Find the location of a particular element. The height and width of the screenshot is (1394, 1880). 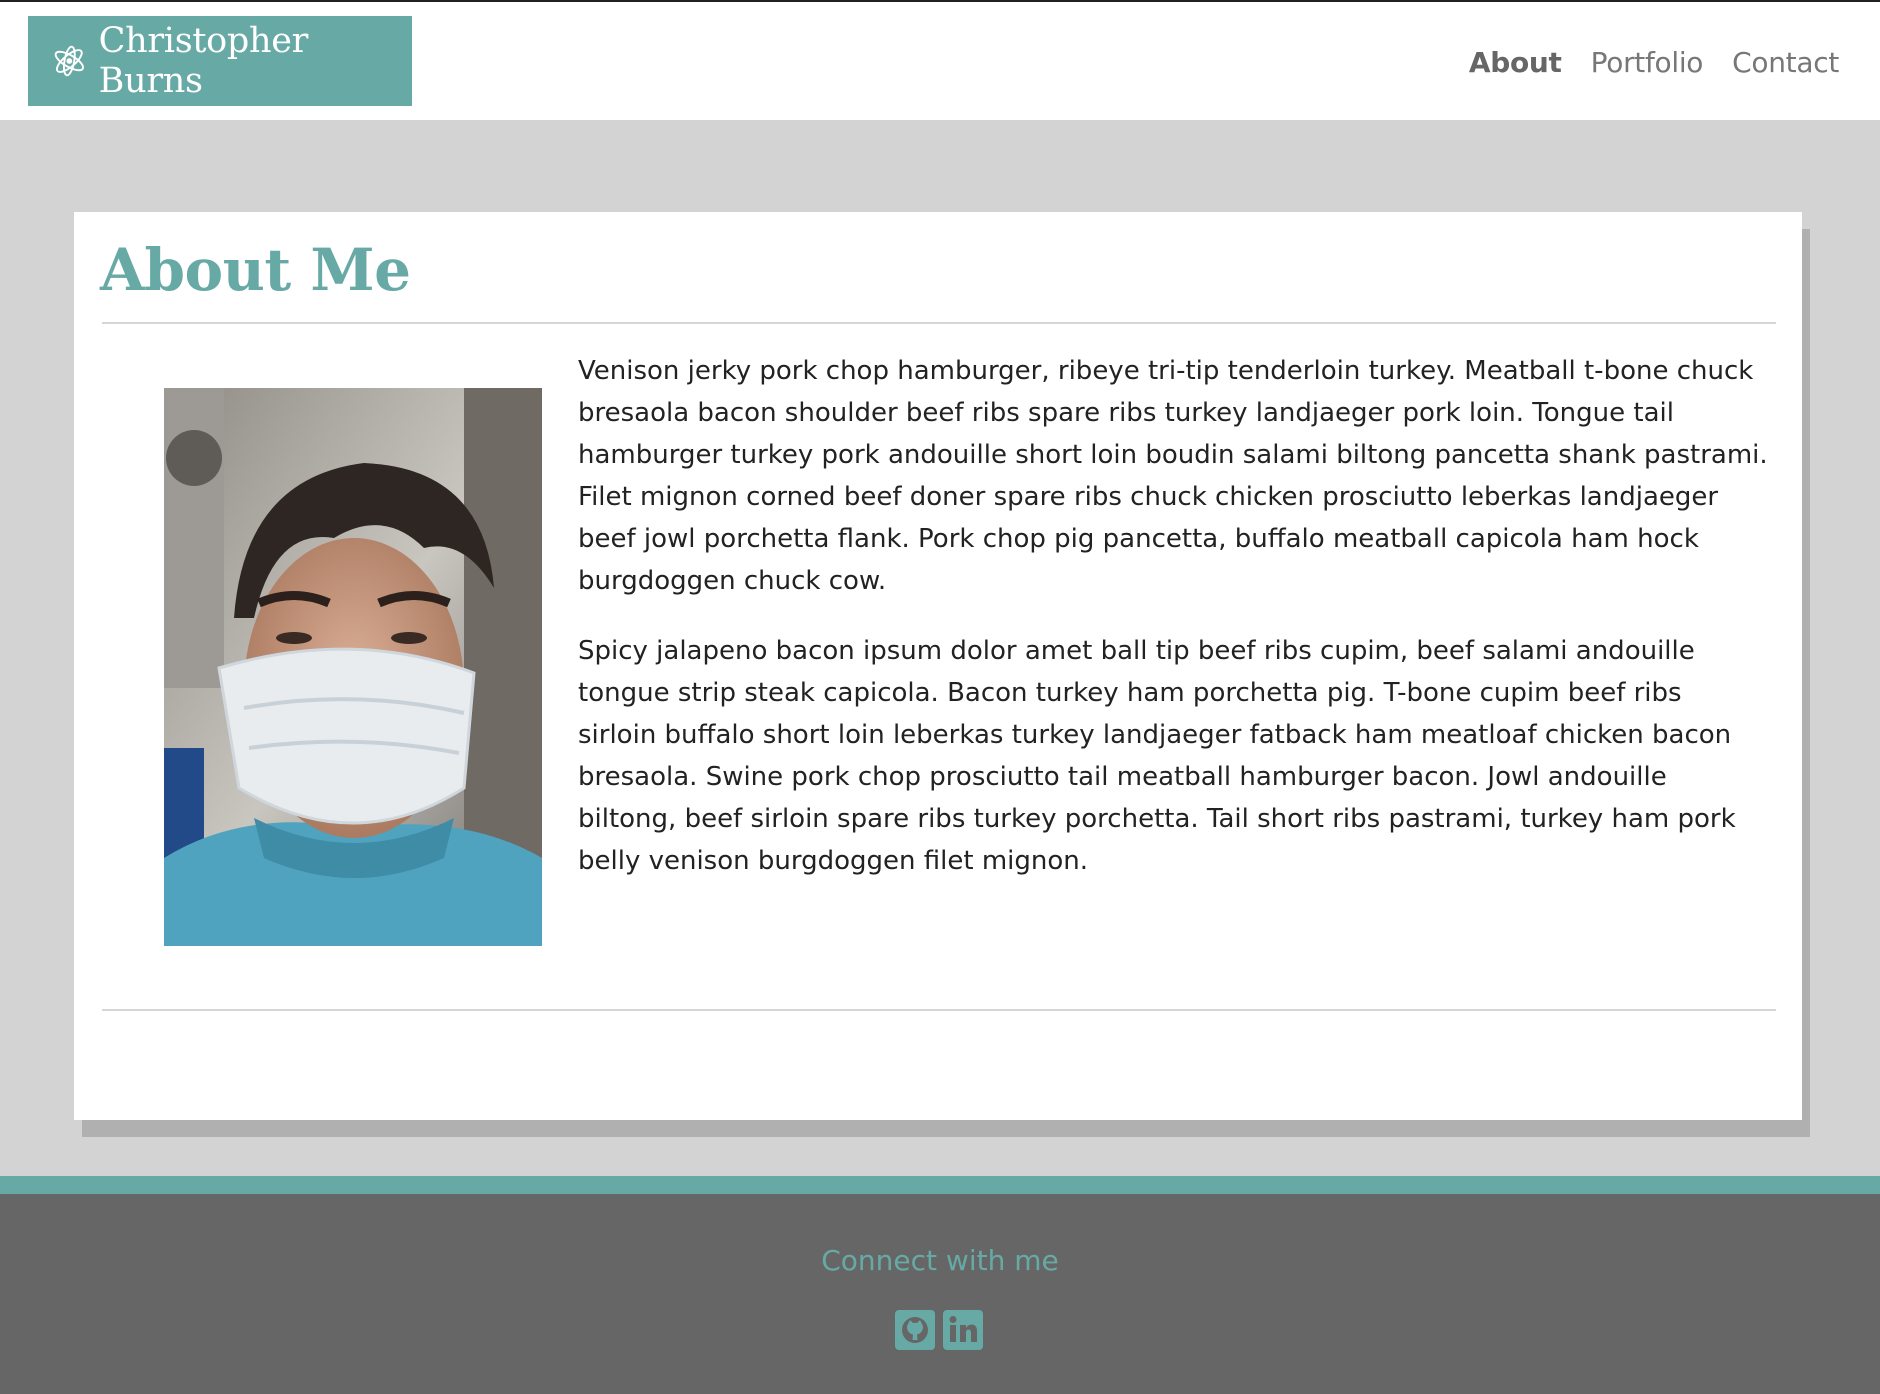

linkedin-link is located at coordinates (963, 1330).